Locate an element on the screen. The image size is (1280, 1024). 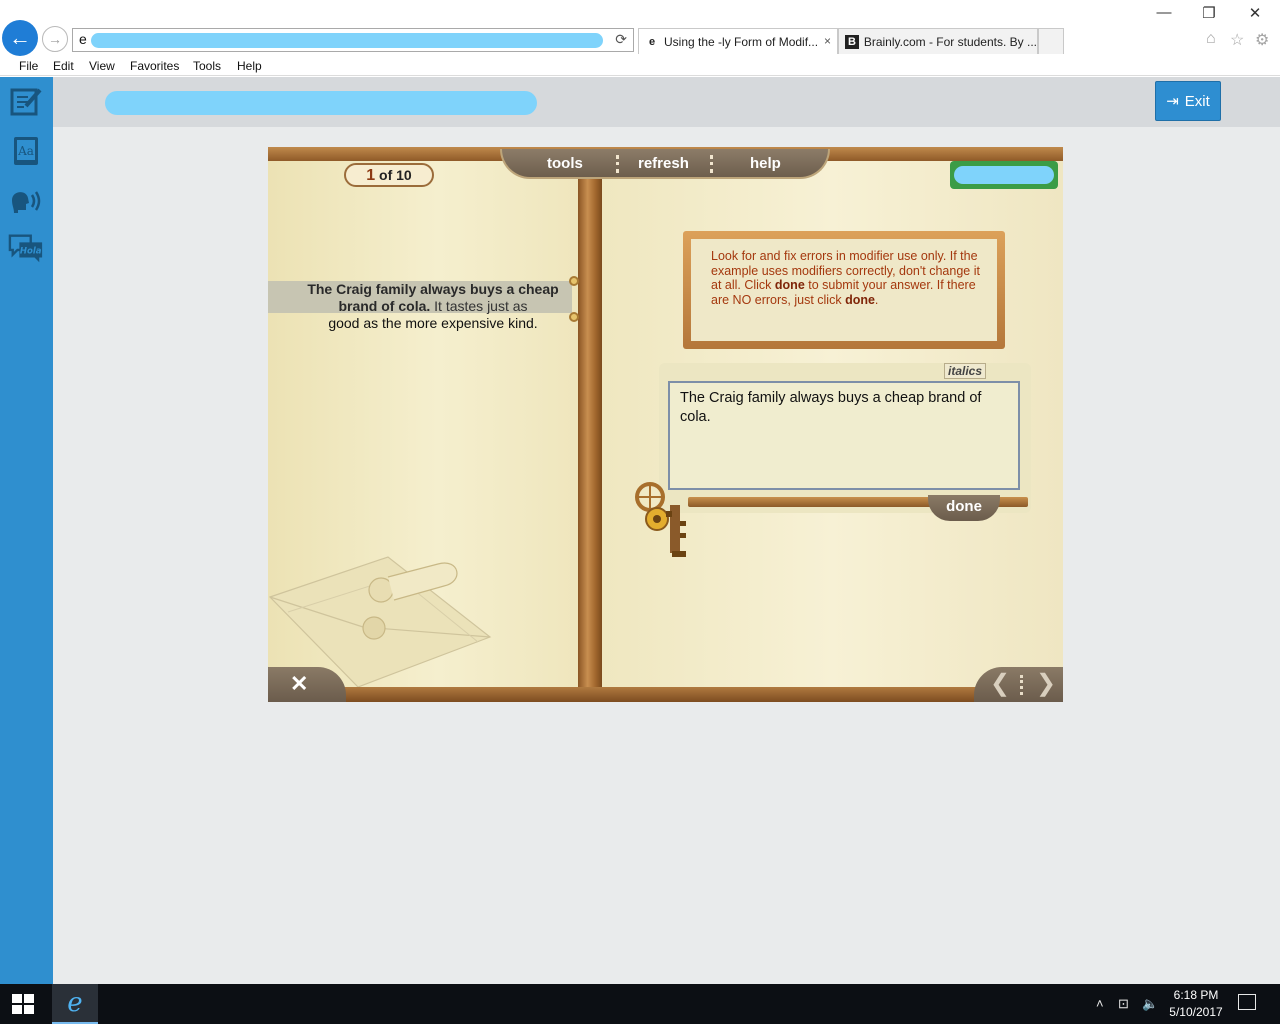
settings-gear-icon: ⚙ is located at coordinates (1262, 40).